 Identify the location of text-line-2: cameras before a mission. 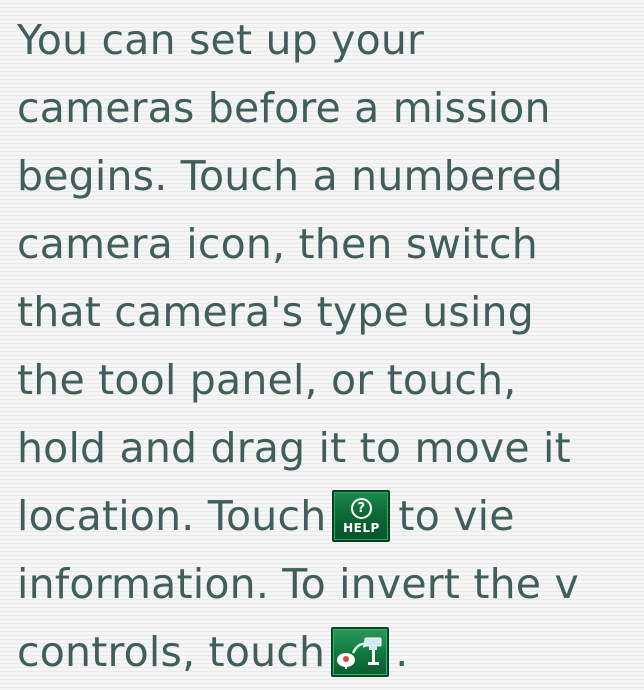
(284, 108).